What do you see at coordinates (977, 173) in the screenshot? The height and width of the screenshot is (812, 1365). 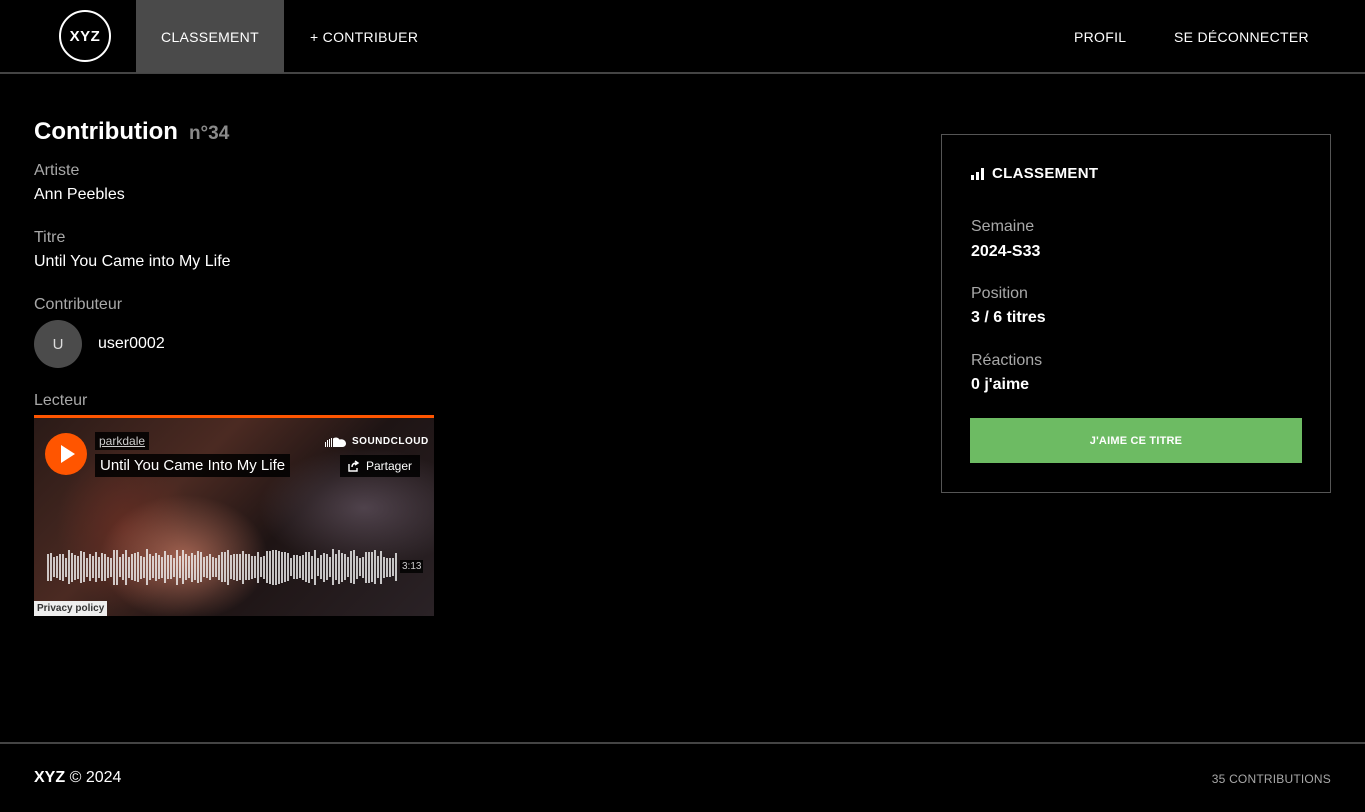 I see `bar-chart-icon` at bounding box center [977, 173].